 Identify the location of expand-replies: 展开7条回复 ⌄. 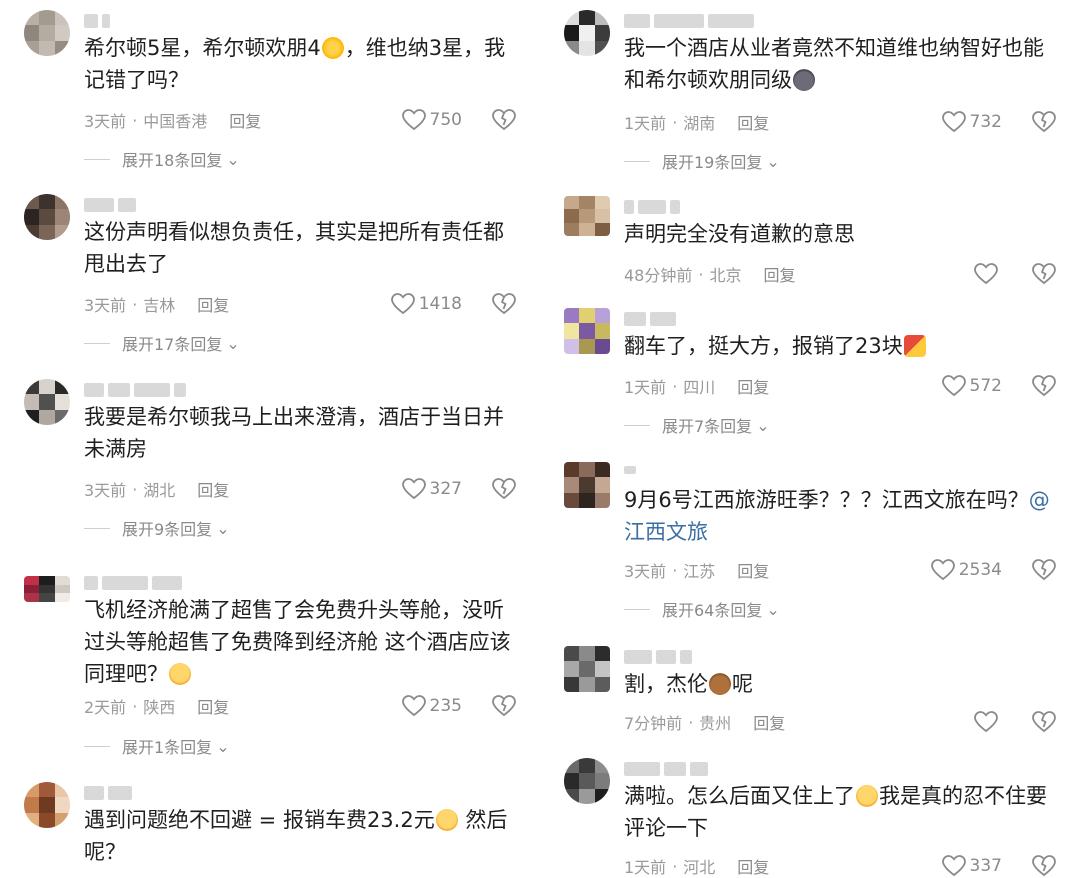
(697, 425).